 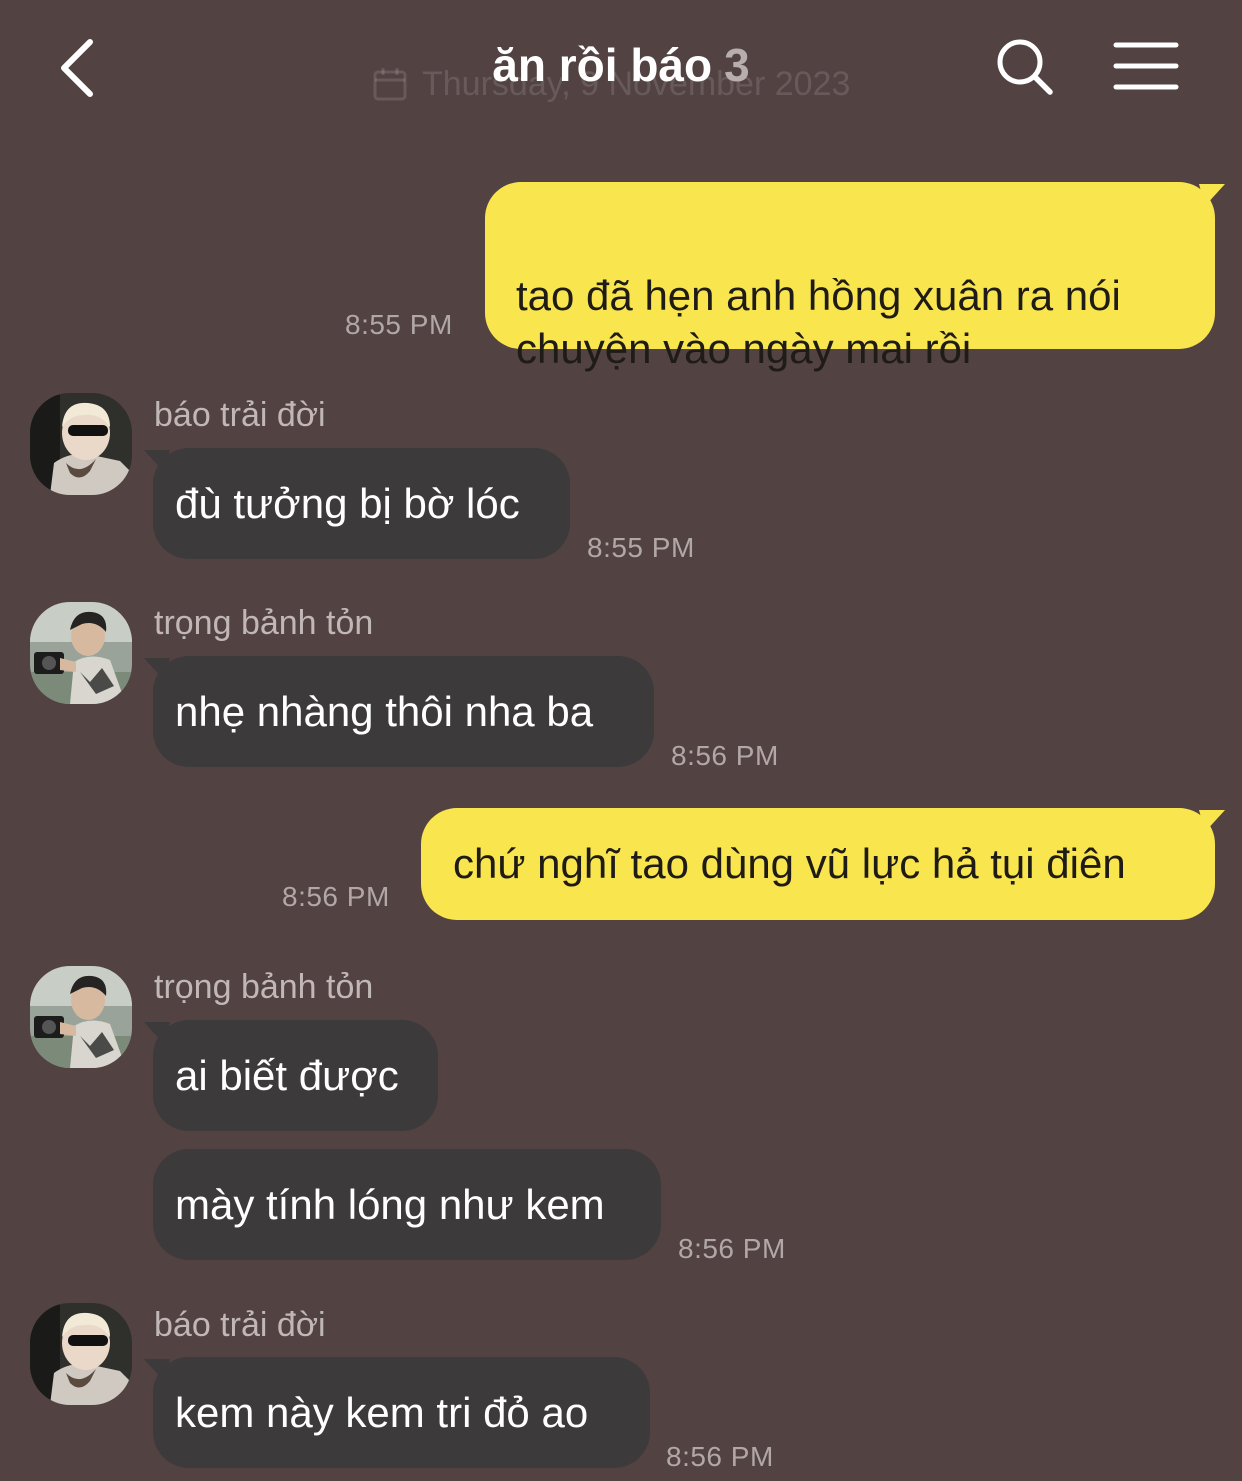 I want to click on chat-header: Thursday, 9 November 2023 ăn rồi báo 3, so click(x=621, y=70).